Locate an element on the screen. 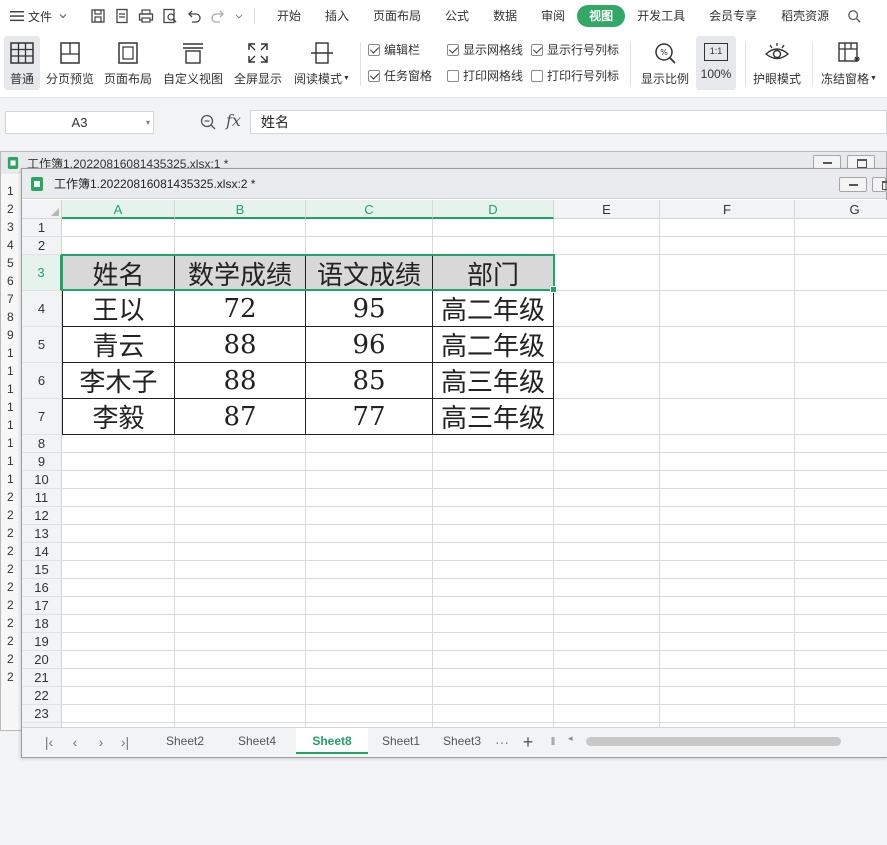  scroll-left-icon: ◂ is located at coordinates (570, 738).